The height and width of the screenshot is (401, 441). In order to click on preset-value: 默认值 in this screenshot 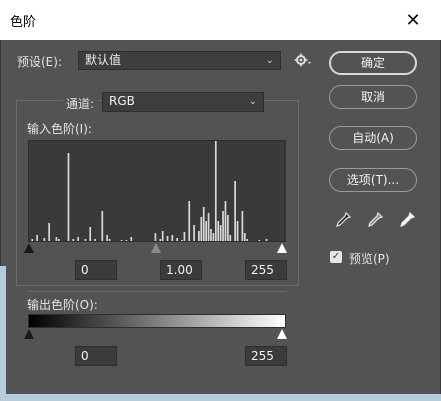, I will do `click(103, 60)`.